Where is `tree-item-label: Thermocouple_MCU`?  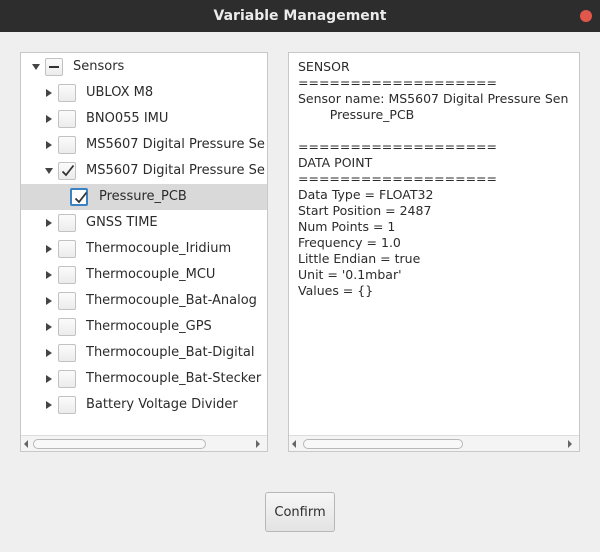
tree-item-label: Thermocouple_MCU is located at coordinates (151, 274).